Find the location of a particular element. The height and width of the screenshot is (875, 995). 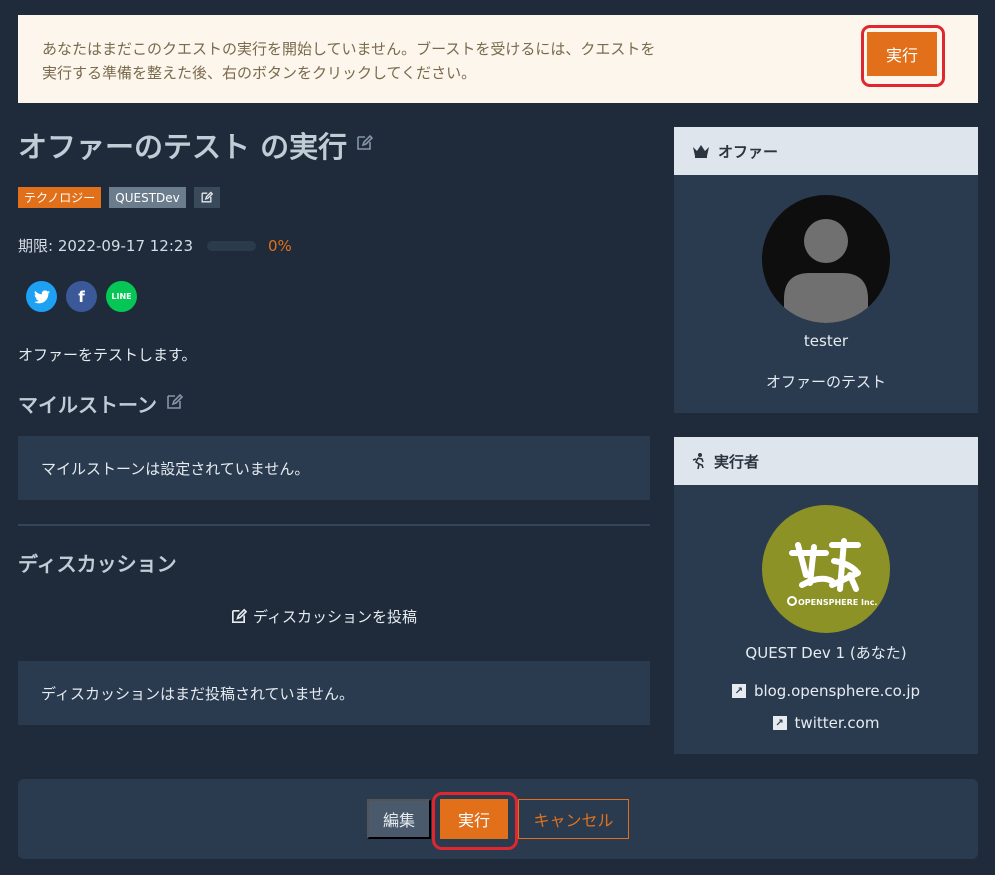

facebook-icon: f is located at coordinates (81, 296).